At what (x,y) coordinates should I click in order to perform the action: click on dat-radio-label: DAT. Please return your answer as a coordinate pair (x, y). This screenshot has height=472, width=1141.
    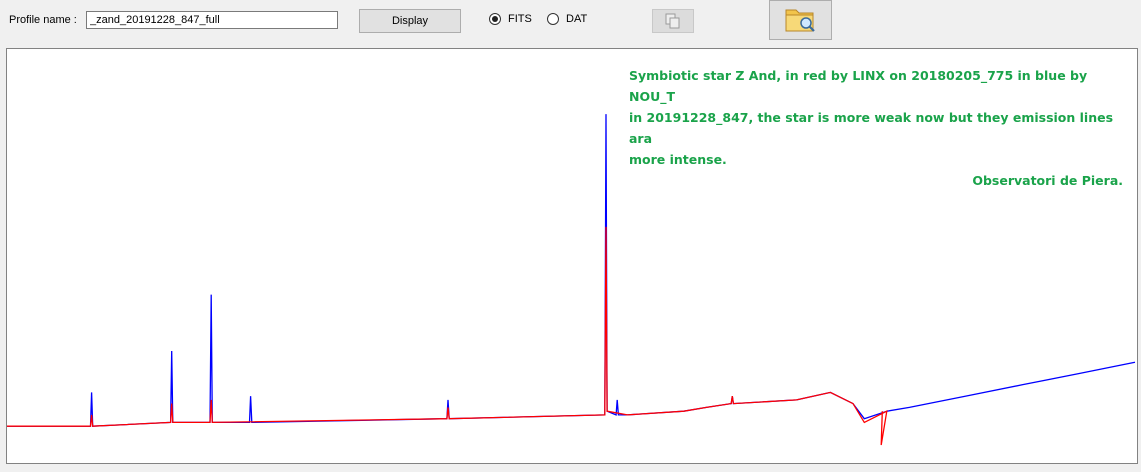
    Looking at the image, I should click on (577, 19).